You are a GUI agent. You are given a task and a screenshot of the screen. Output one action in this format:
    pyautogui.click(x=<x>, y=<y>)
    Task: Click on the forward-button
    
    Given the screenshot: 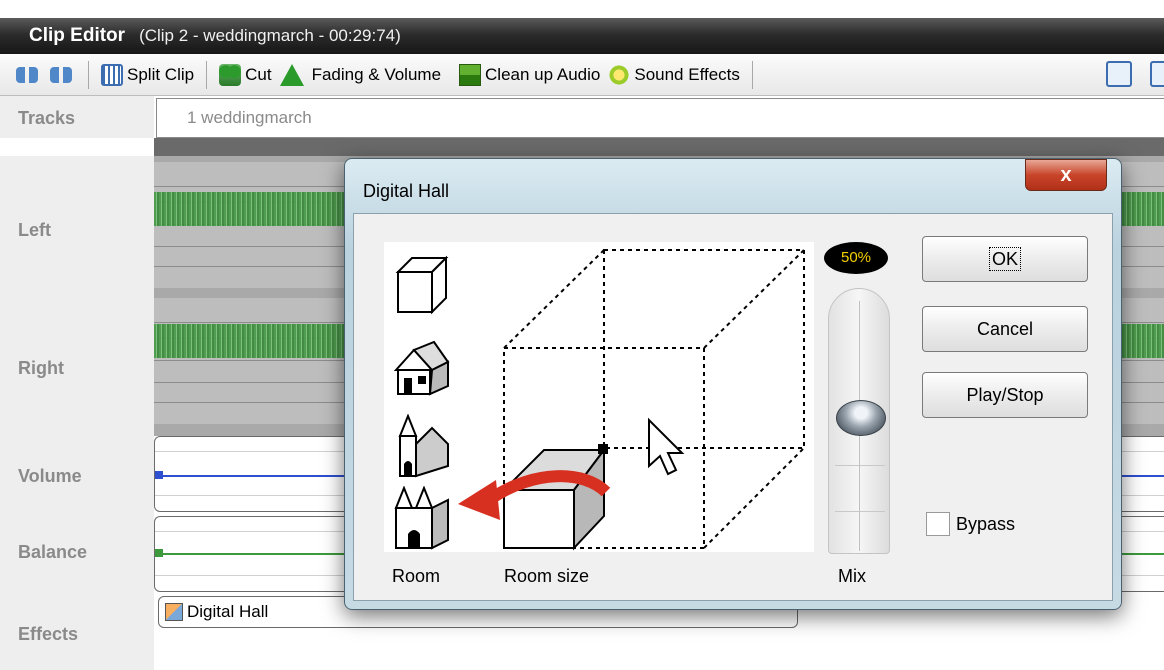 What is the action you would take?
    pyautogui.click(x=63, y=75)
    